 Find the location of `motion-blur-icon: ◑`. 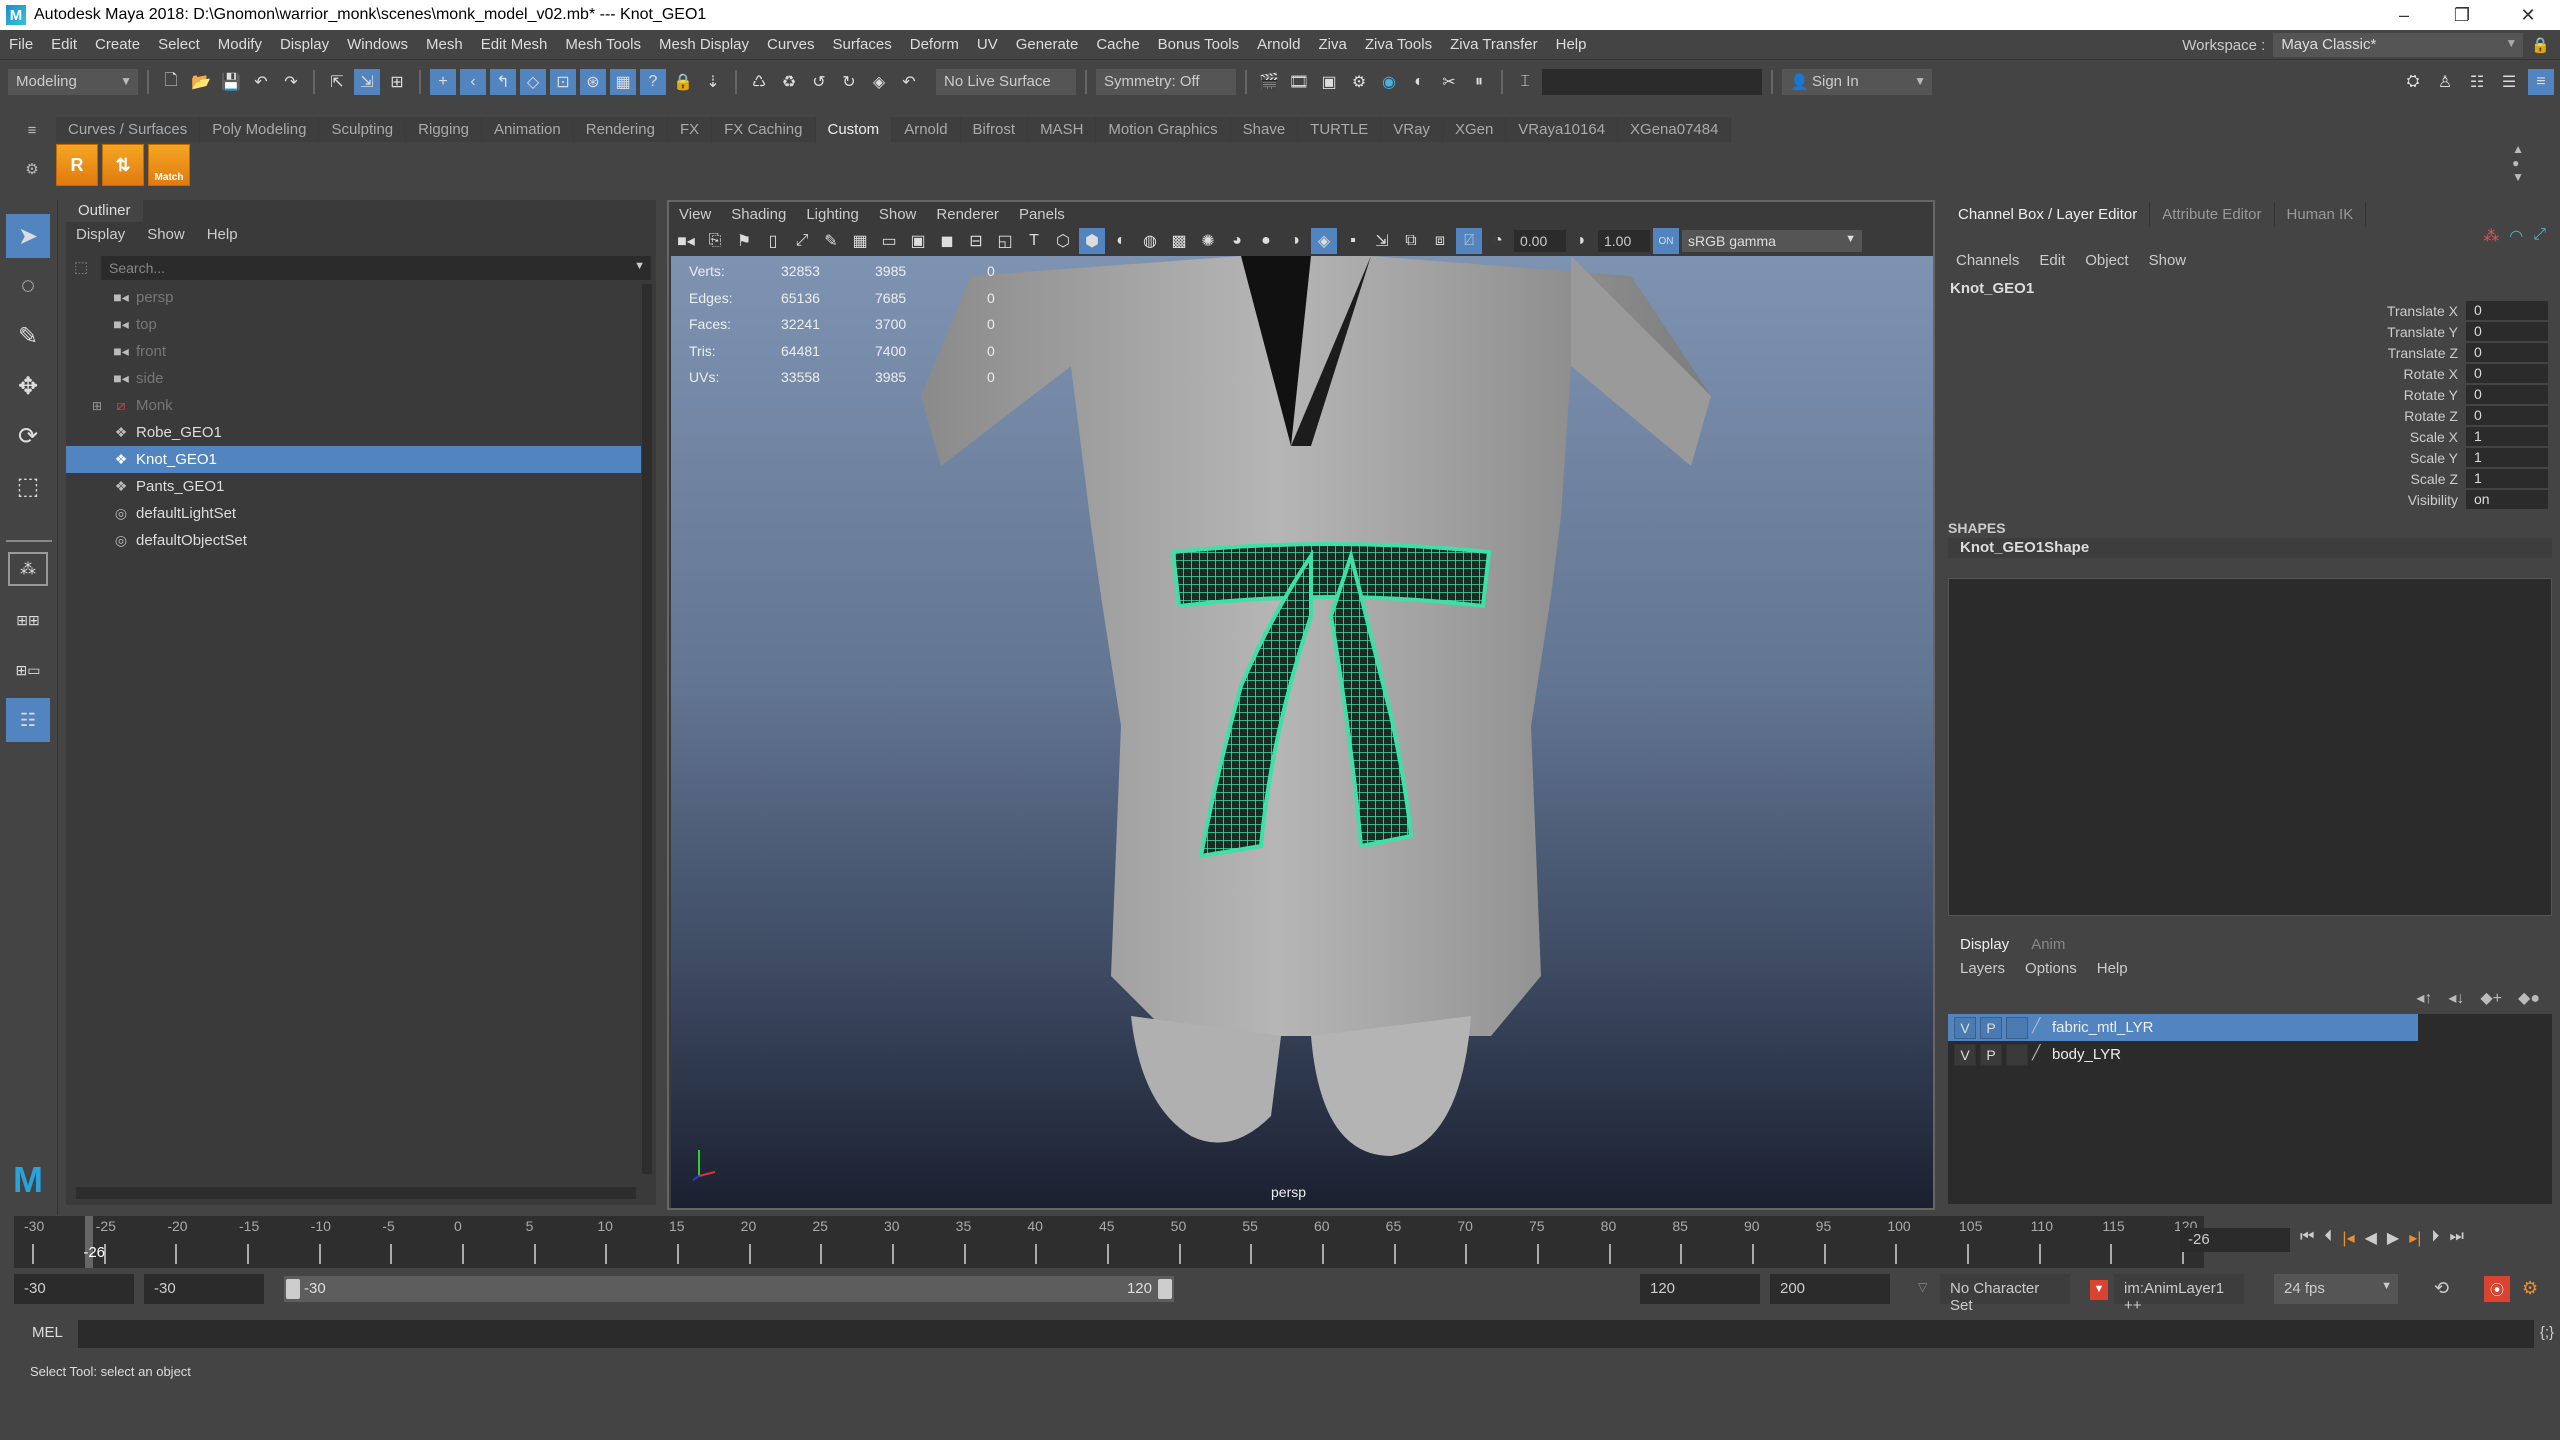

motion-blur-icon: ◑ is located at coordinates (1295, 241).